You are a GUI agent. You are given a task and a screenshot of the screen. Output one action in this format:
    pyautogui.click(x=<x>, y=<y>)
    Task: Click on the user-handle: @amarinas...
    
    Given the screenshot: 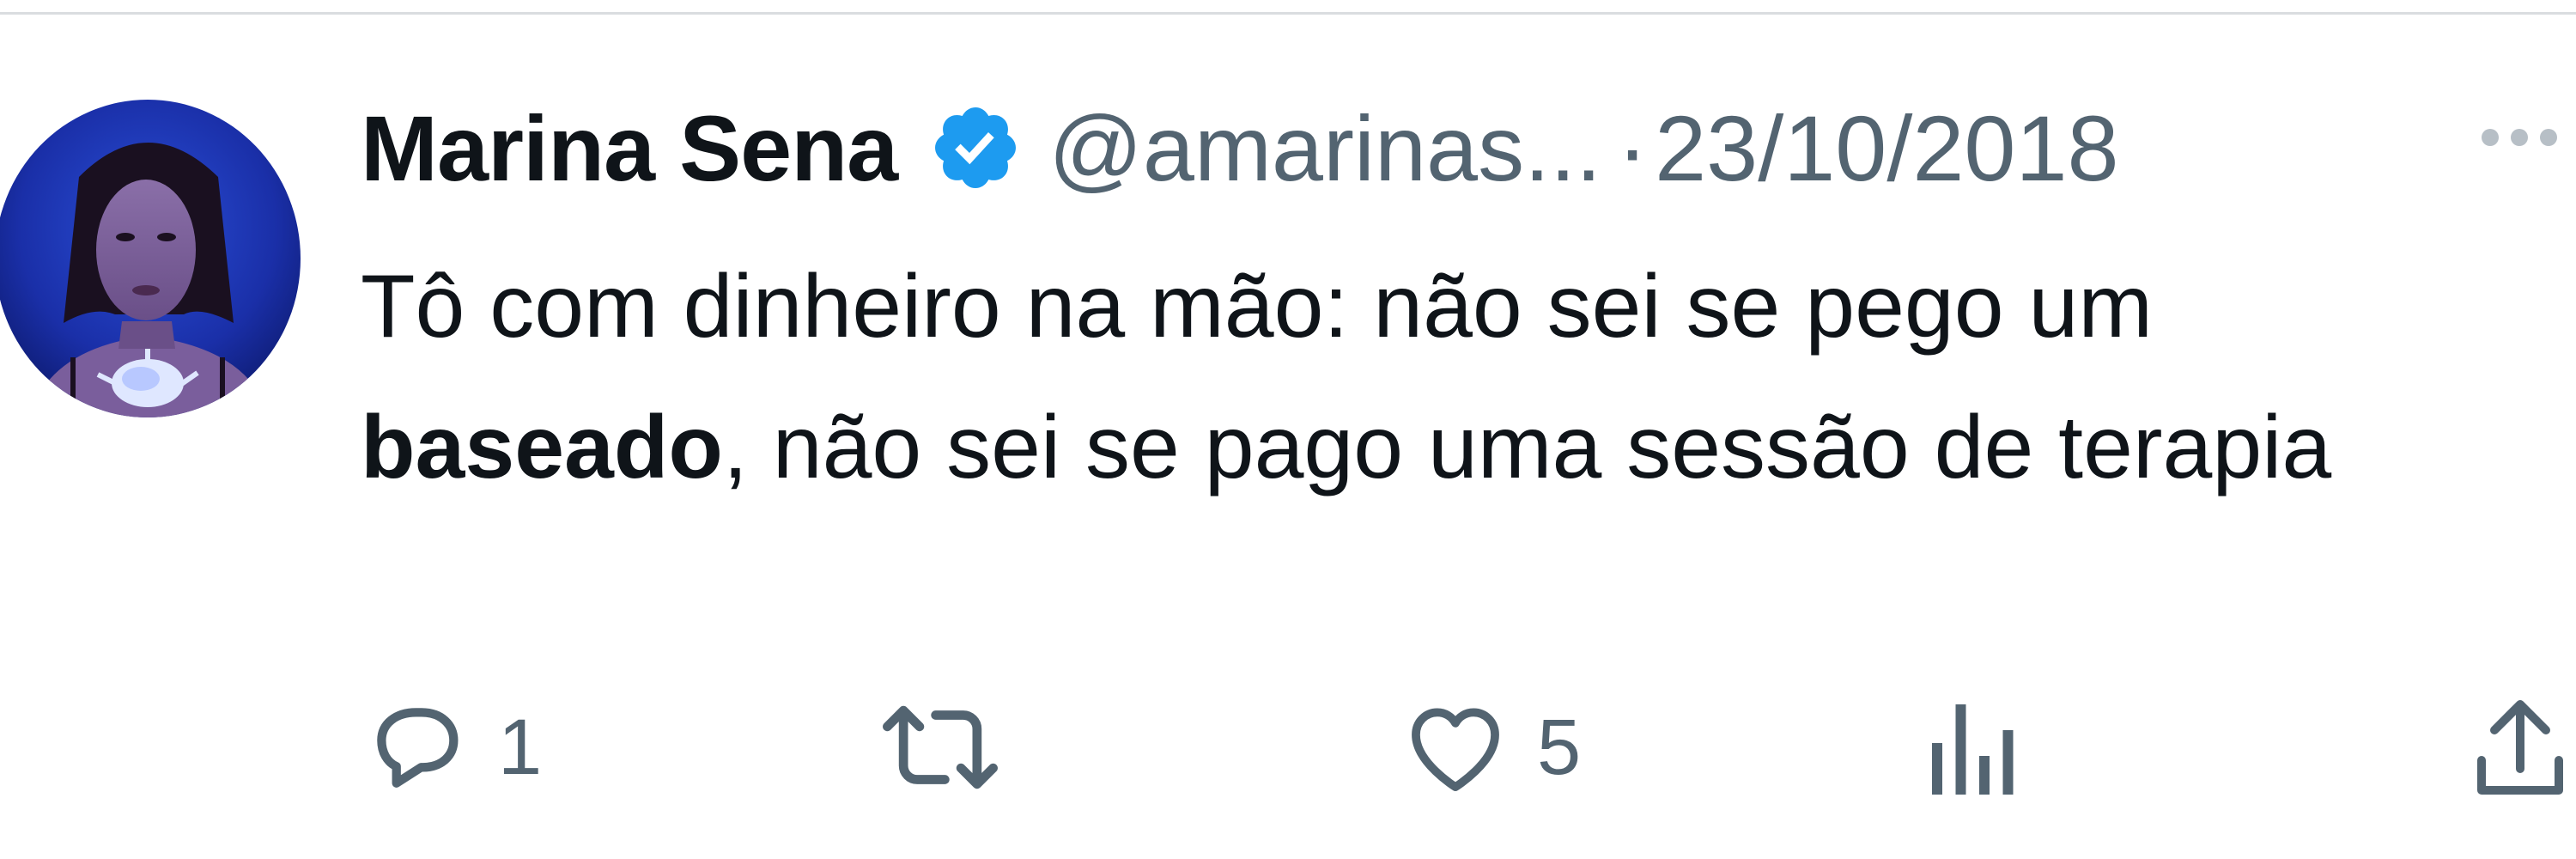 What is the action you would take?
    pyautogui.click(x=1324, y=148)
    